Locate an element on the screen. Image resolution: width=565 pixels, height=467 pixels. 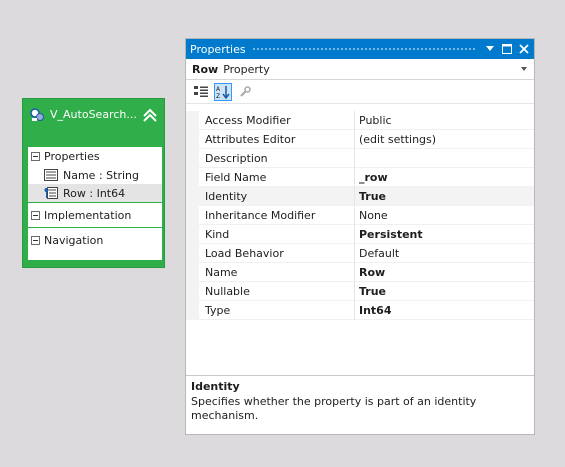
object-selector: Row Property is located at coordinates (360, 69).